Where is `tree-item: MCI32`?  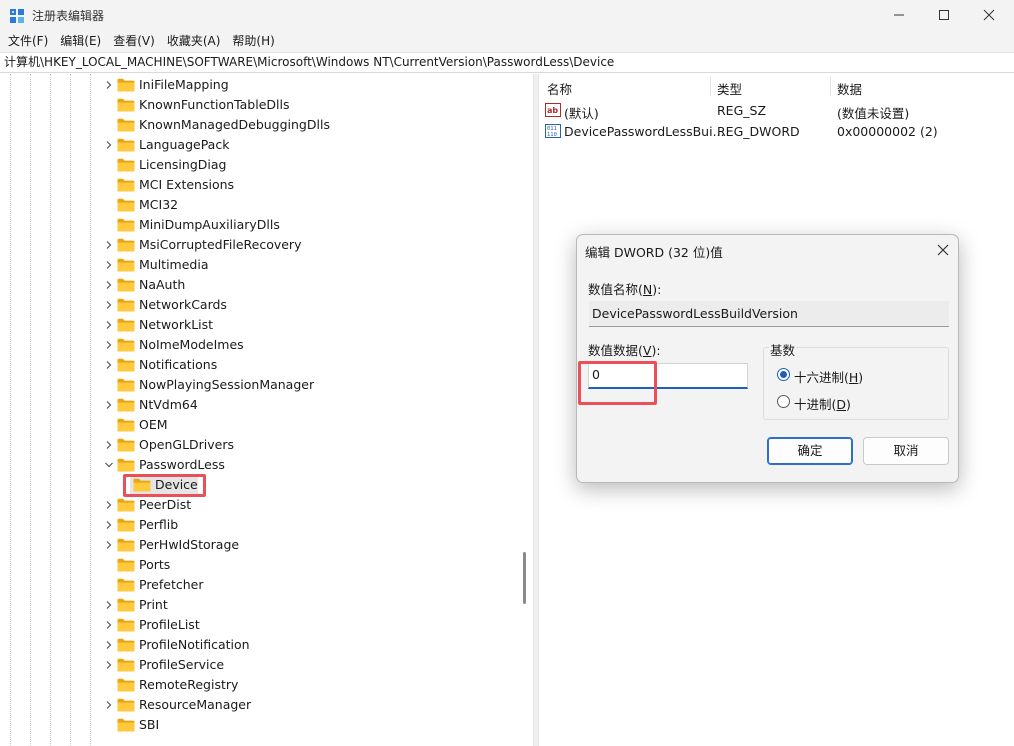 tree-item: MCI32 is located at coordinates (260, 205).